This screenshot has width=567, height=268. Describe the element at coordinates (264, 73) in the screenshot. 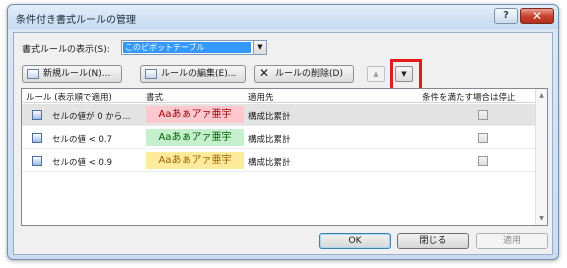

I see `delete-icon: ✕` at that location.